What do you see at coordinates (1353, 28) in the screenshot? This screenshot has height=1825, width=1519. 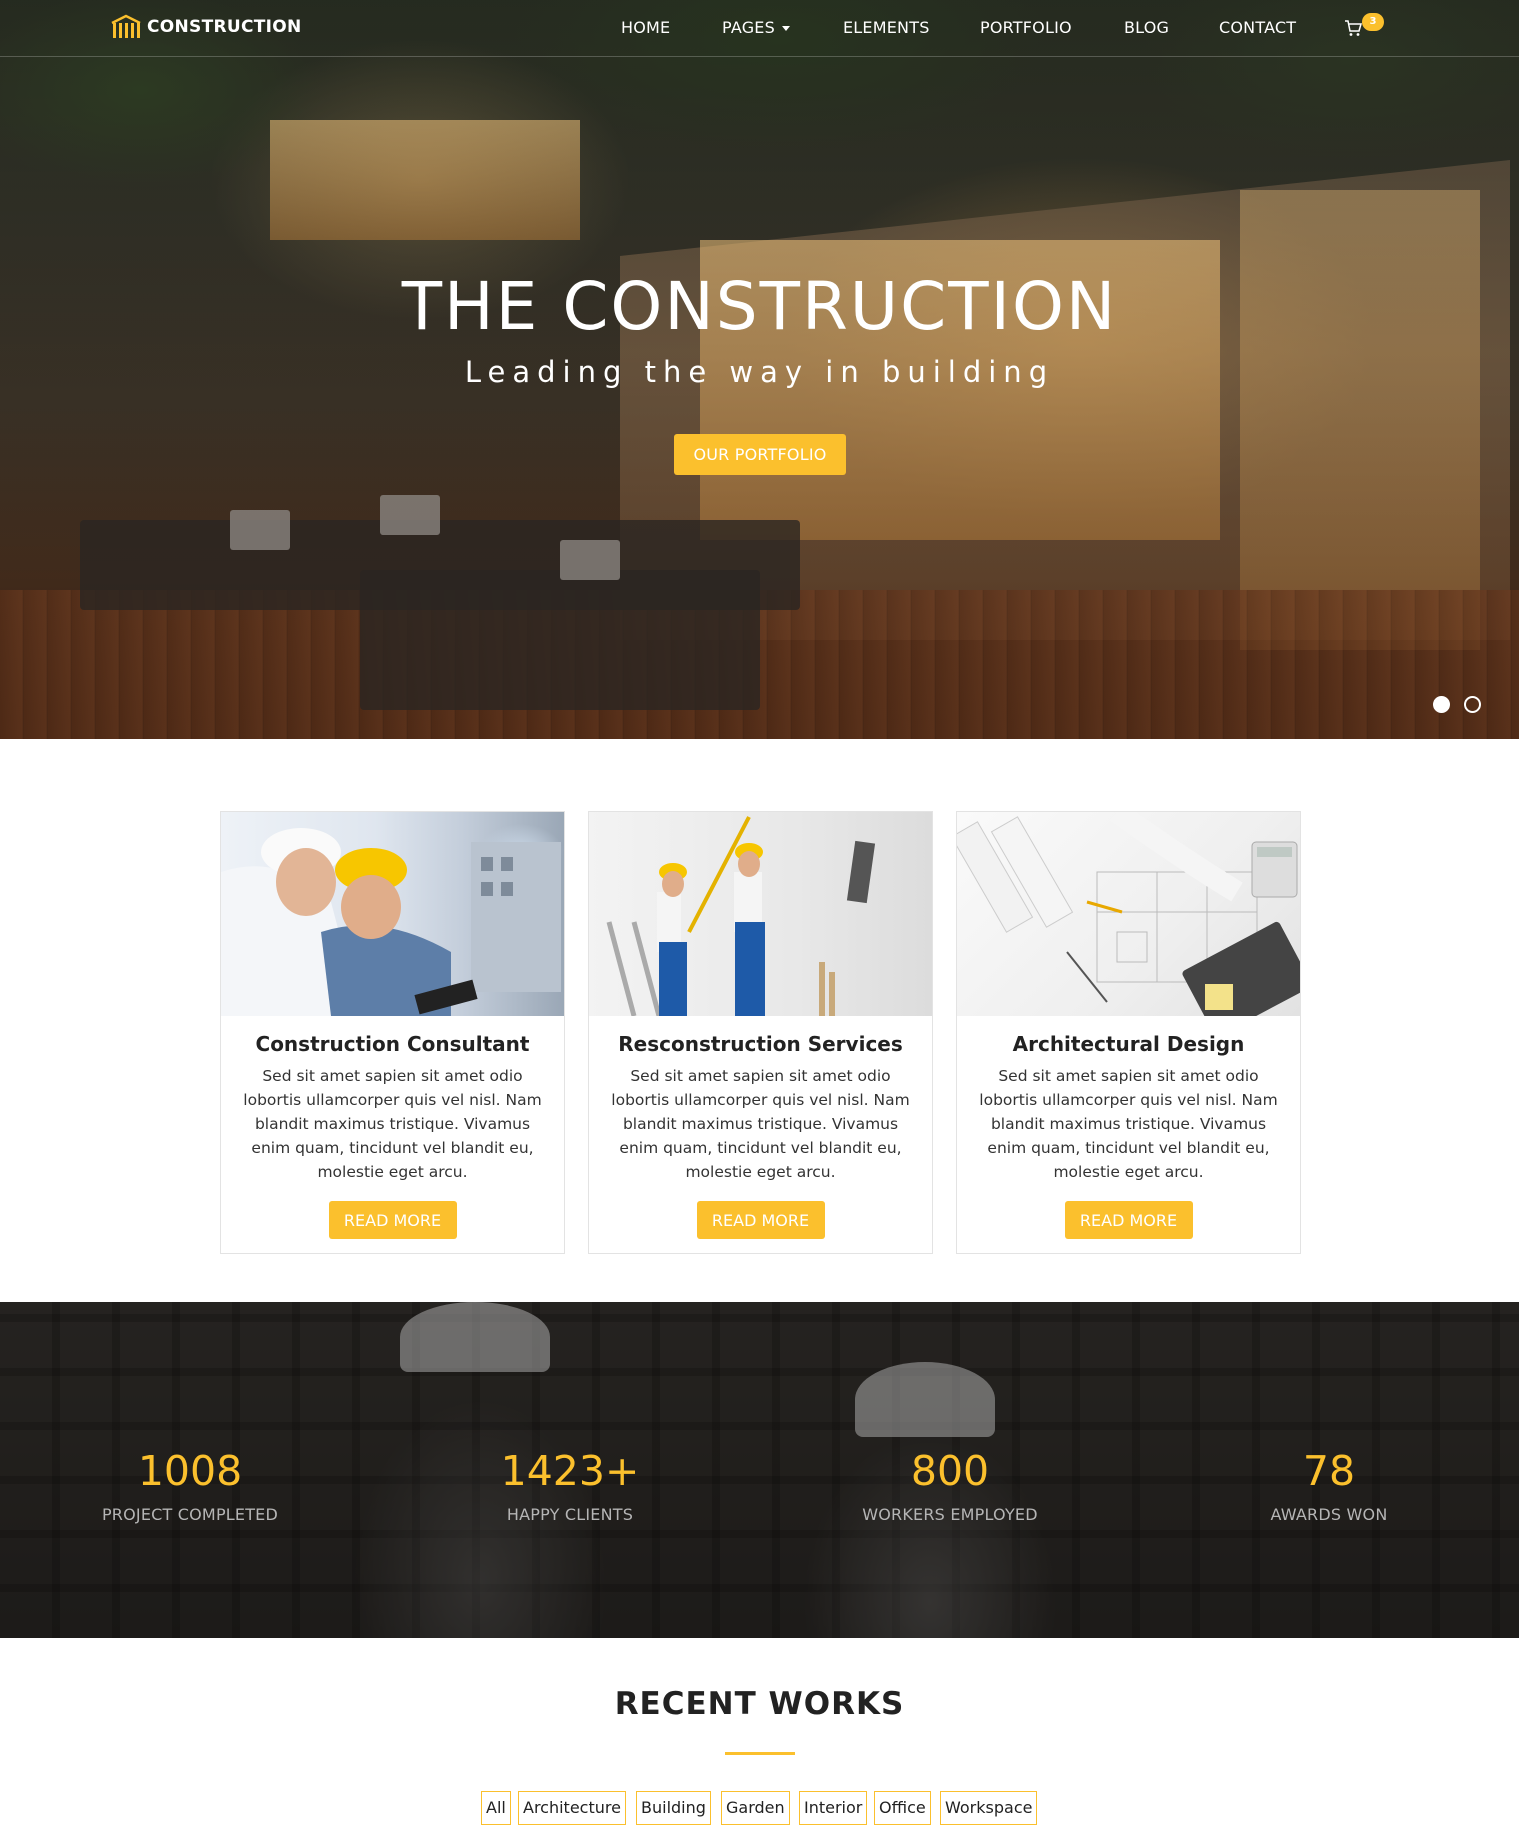 I see `shopping-cart-icon` at bounding box center [1353, 28].